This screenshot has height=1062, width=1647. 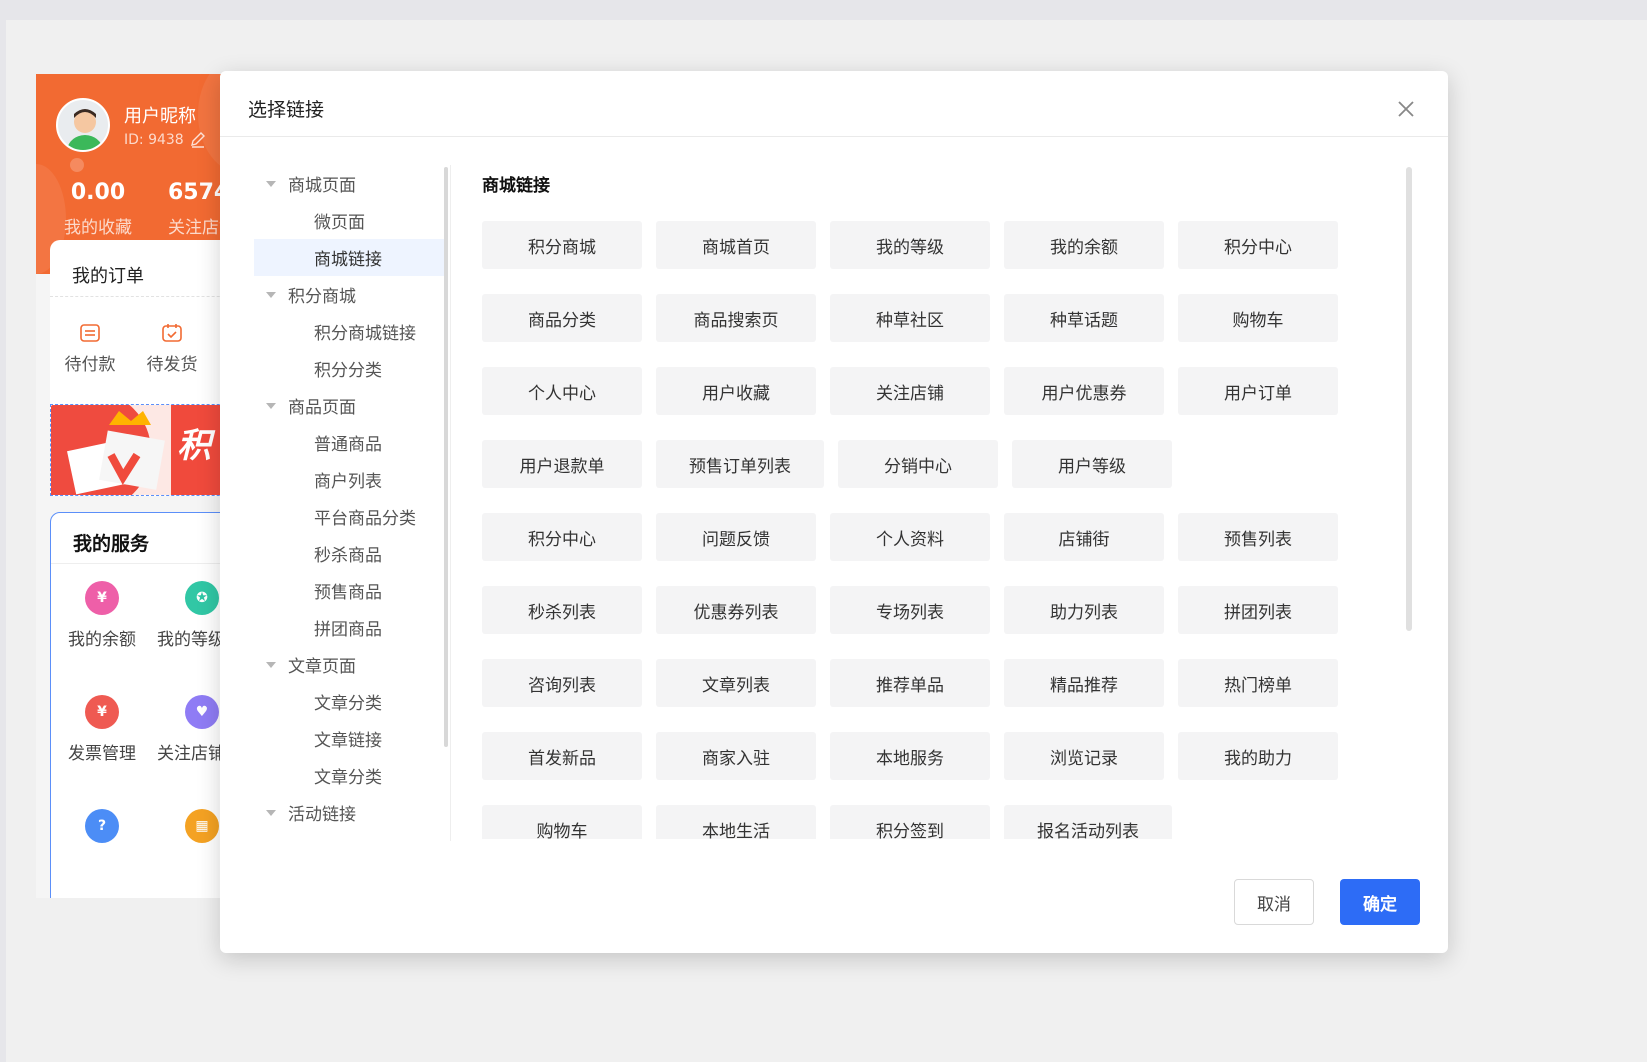 What do you see at coordinates (740, 464) in the screenshot?
I see `link-option-button: 预售订单列表` at bounding box center [740, 464].